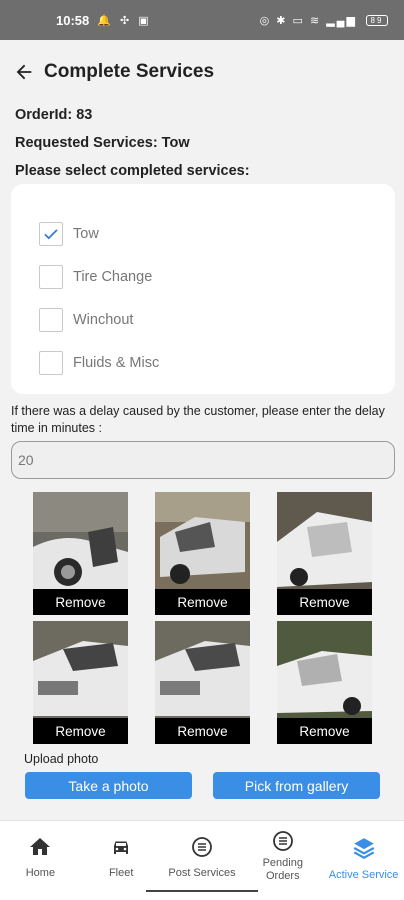  I want to click on home-icon, so click(40, 846).